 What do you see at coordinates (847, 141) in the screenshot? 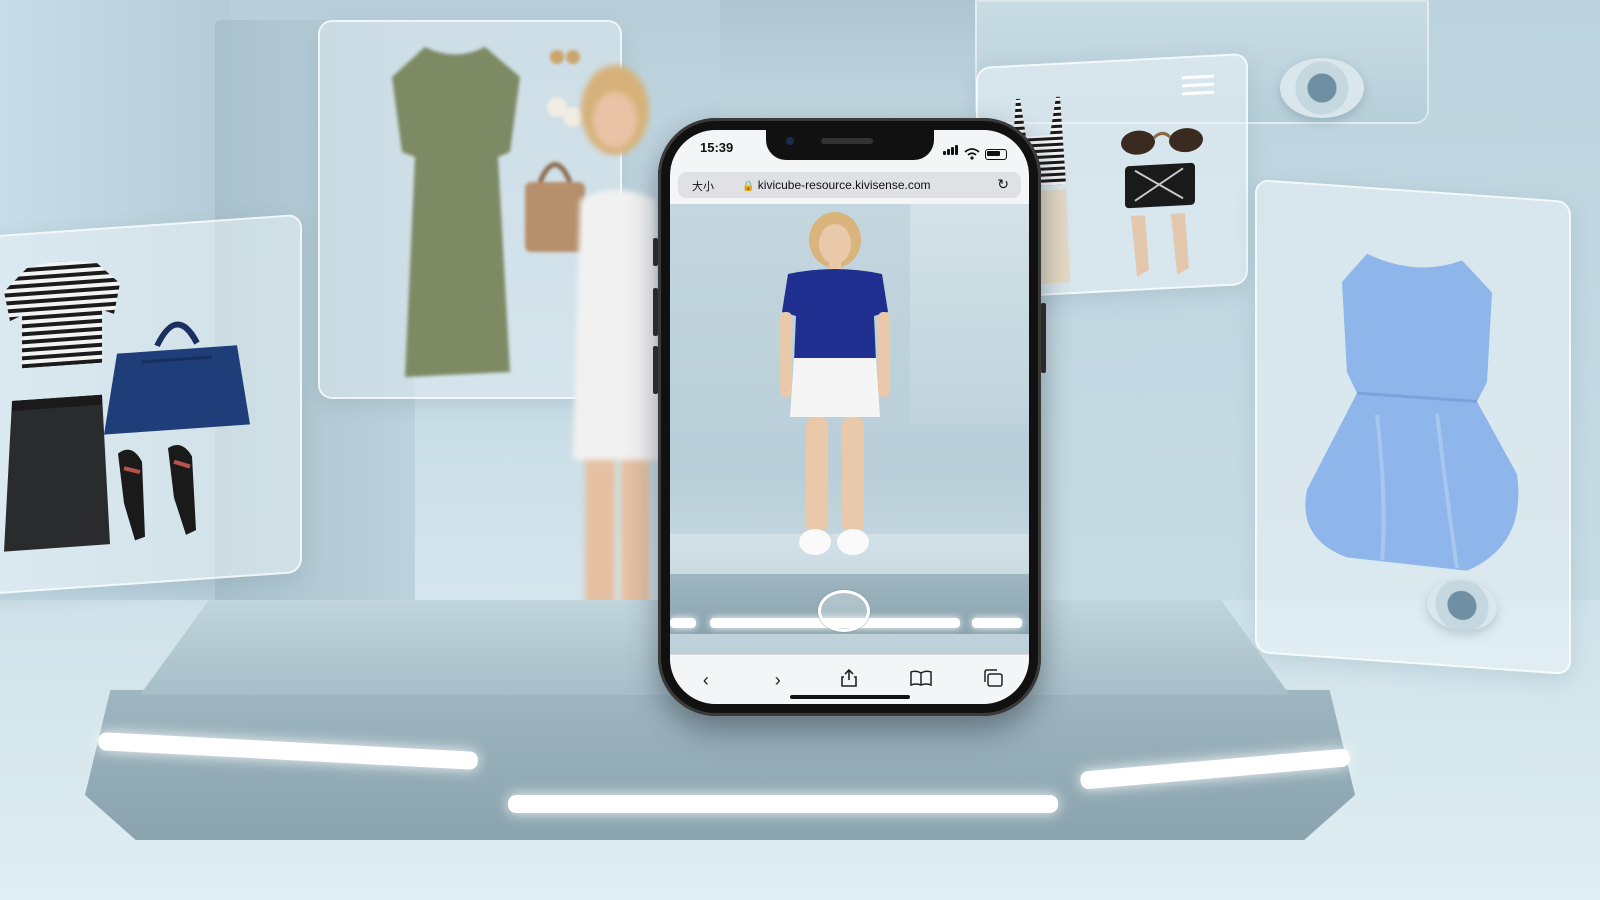
I see `earpiece-speaker` at bounding box center [847, 141].